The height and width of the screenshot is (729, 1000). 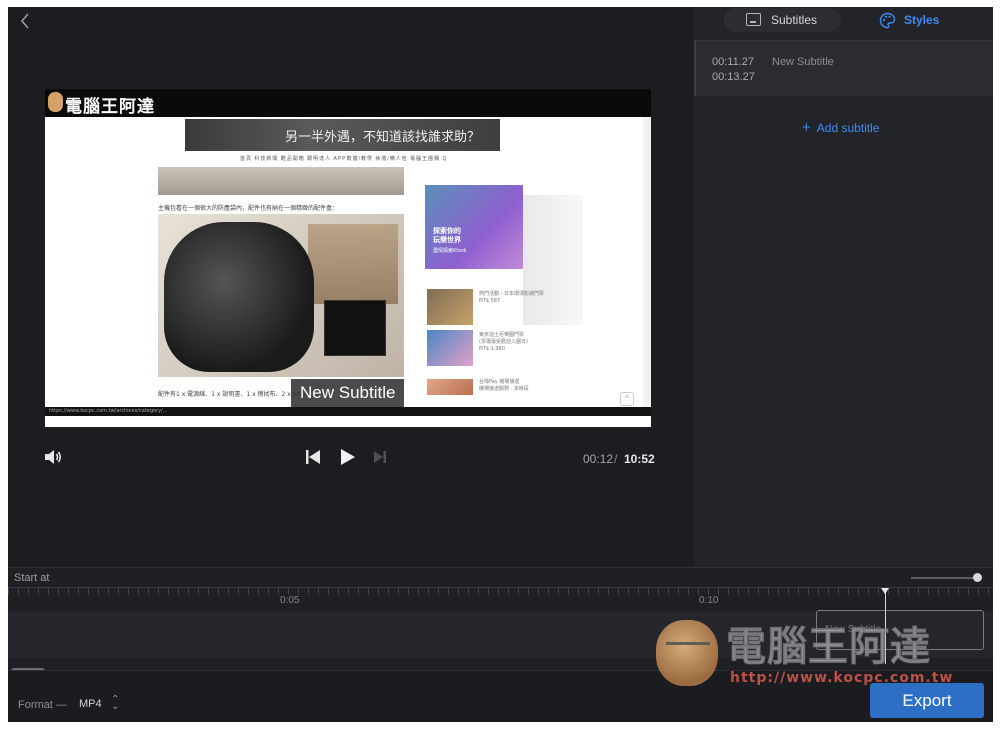 I want to click on tick-label: 0:05, so click(x=290, y=600).